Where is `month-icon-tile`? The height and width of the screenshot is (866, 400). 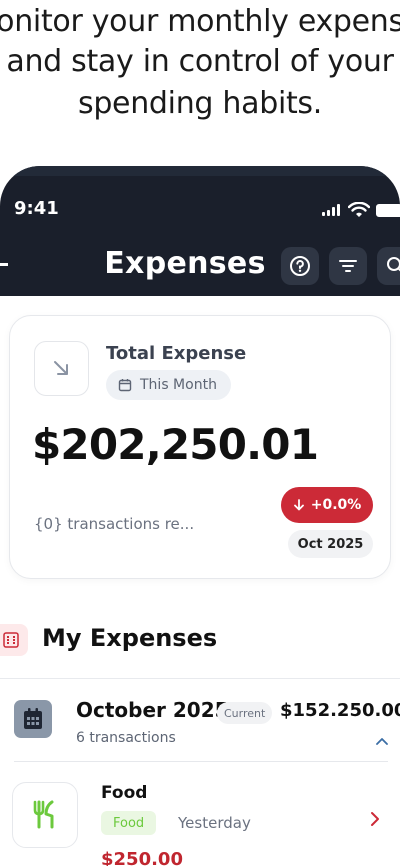
month-icon-tile is located at coordinates (33, 719).